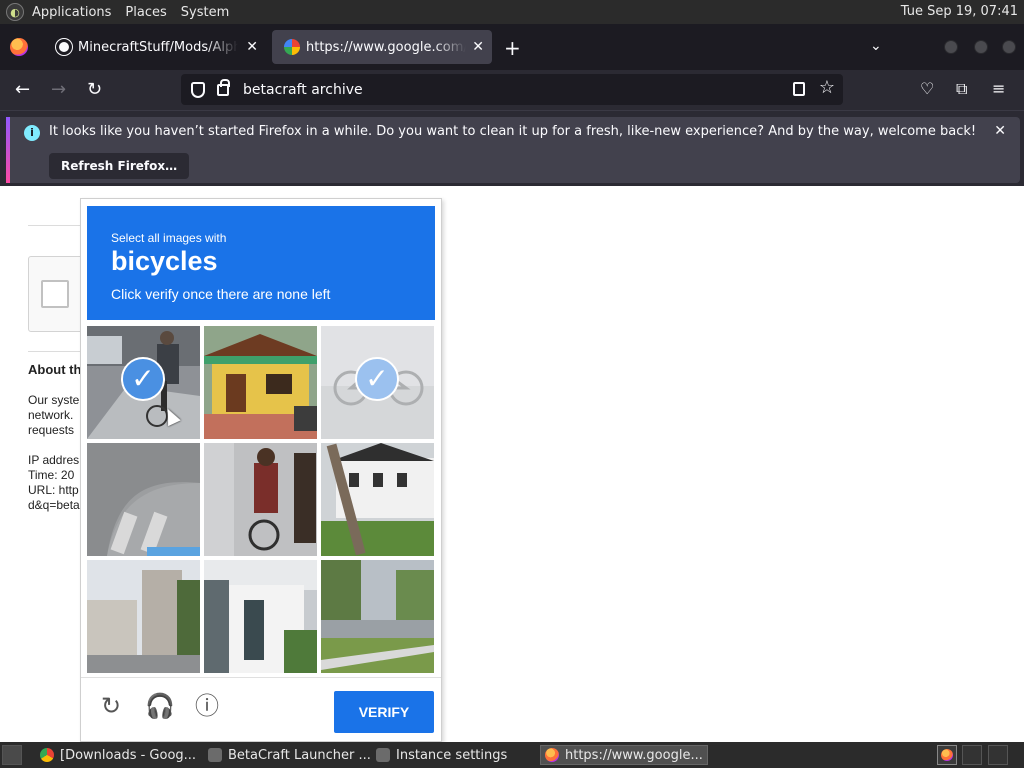  What do you see at coordinates (58, 89) in the screenshot?
I see `forward-icon: →` at bounding box center [58, 89].